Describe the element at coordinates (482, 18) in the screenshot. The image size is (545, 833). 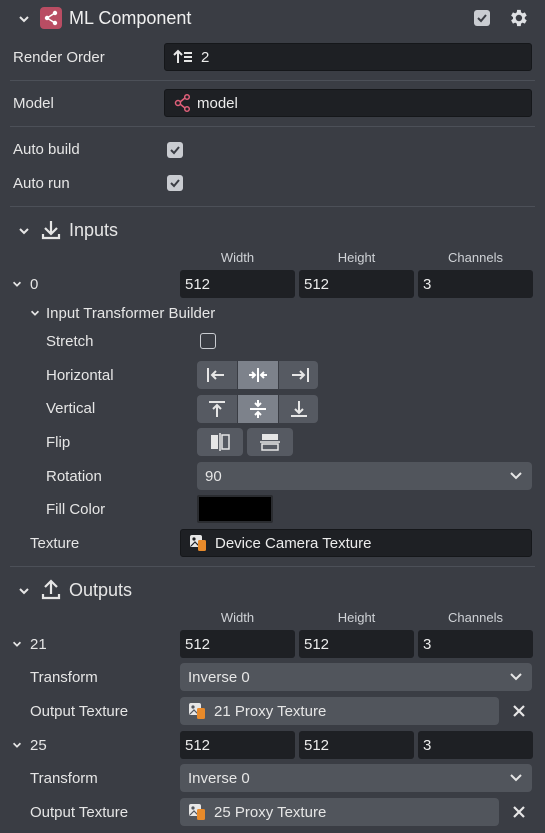
I see `component-enabled-checkbox` at that location.